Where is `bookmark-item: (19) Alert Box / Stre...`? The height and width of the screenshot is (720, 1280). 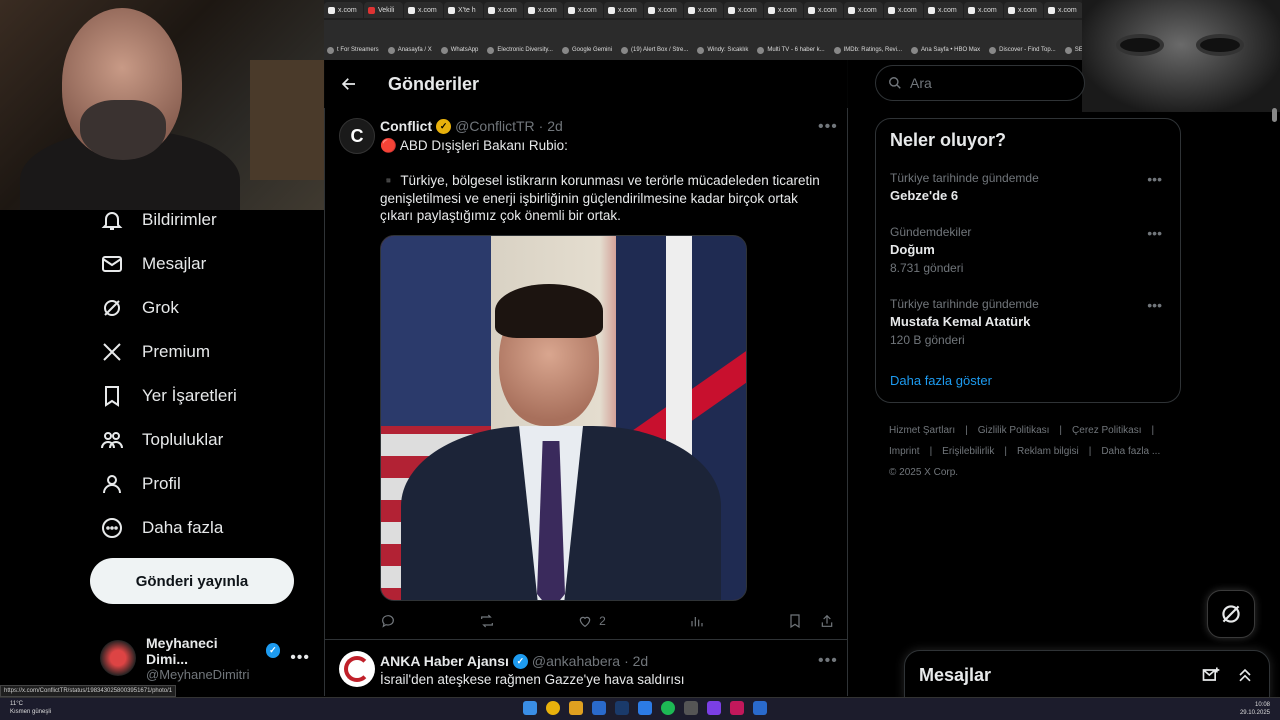 bookmark-item: (19) Alert Box / Stre... is located at coordinates (654, 50).